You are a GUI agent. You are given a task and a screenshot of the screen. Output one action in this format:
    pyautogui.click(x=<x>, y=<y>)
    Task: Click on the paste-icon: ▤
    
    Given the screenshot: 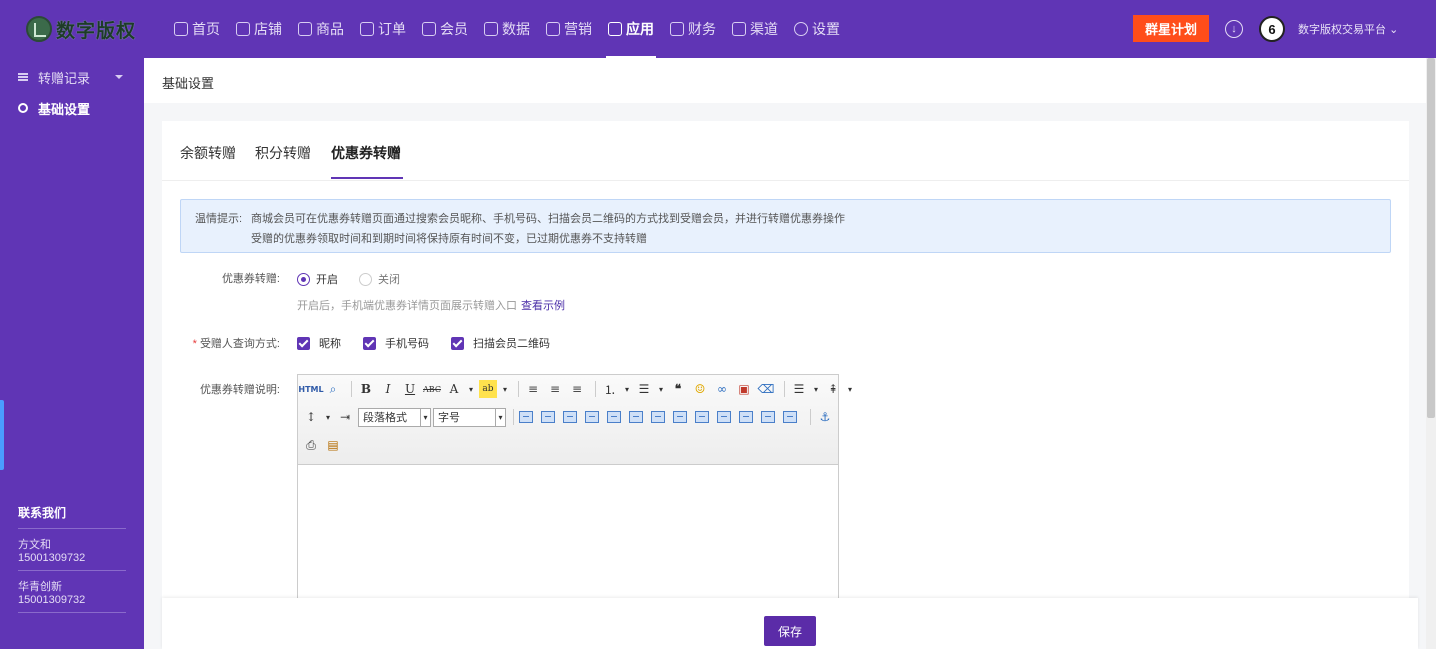 What is the action you would take?
    pyautogui.click(x=333, y=445)
    